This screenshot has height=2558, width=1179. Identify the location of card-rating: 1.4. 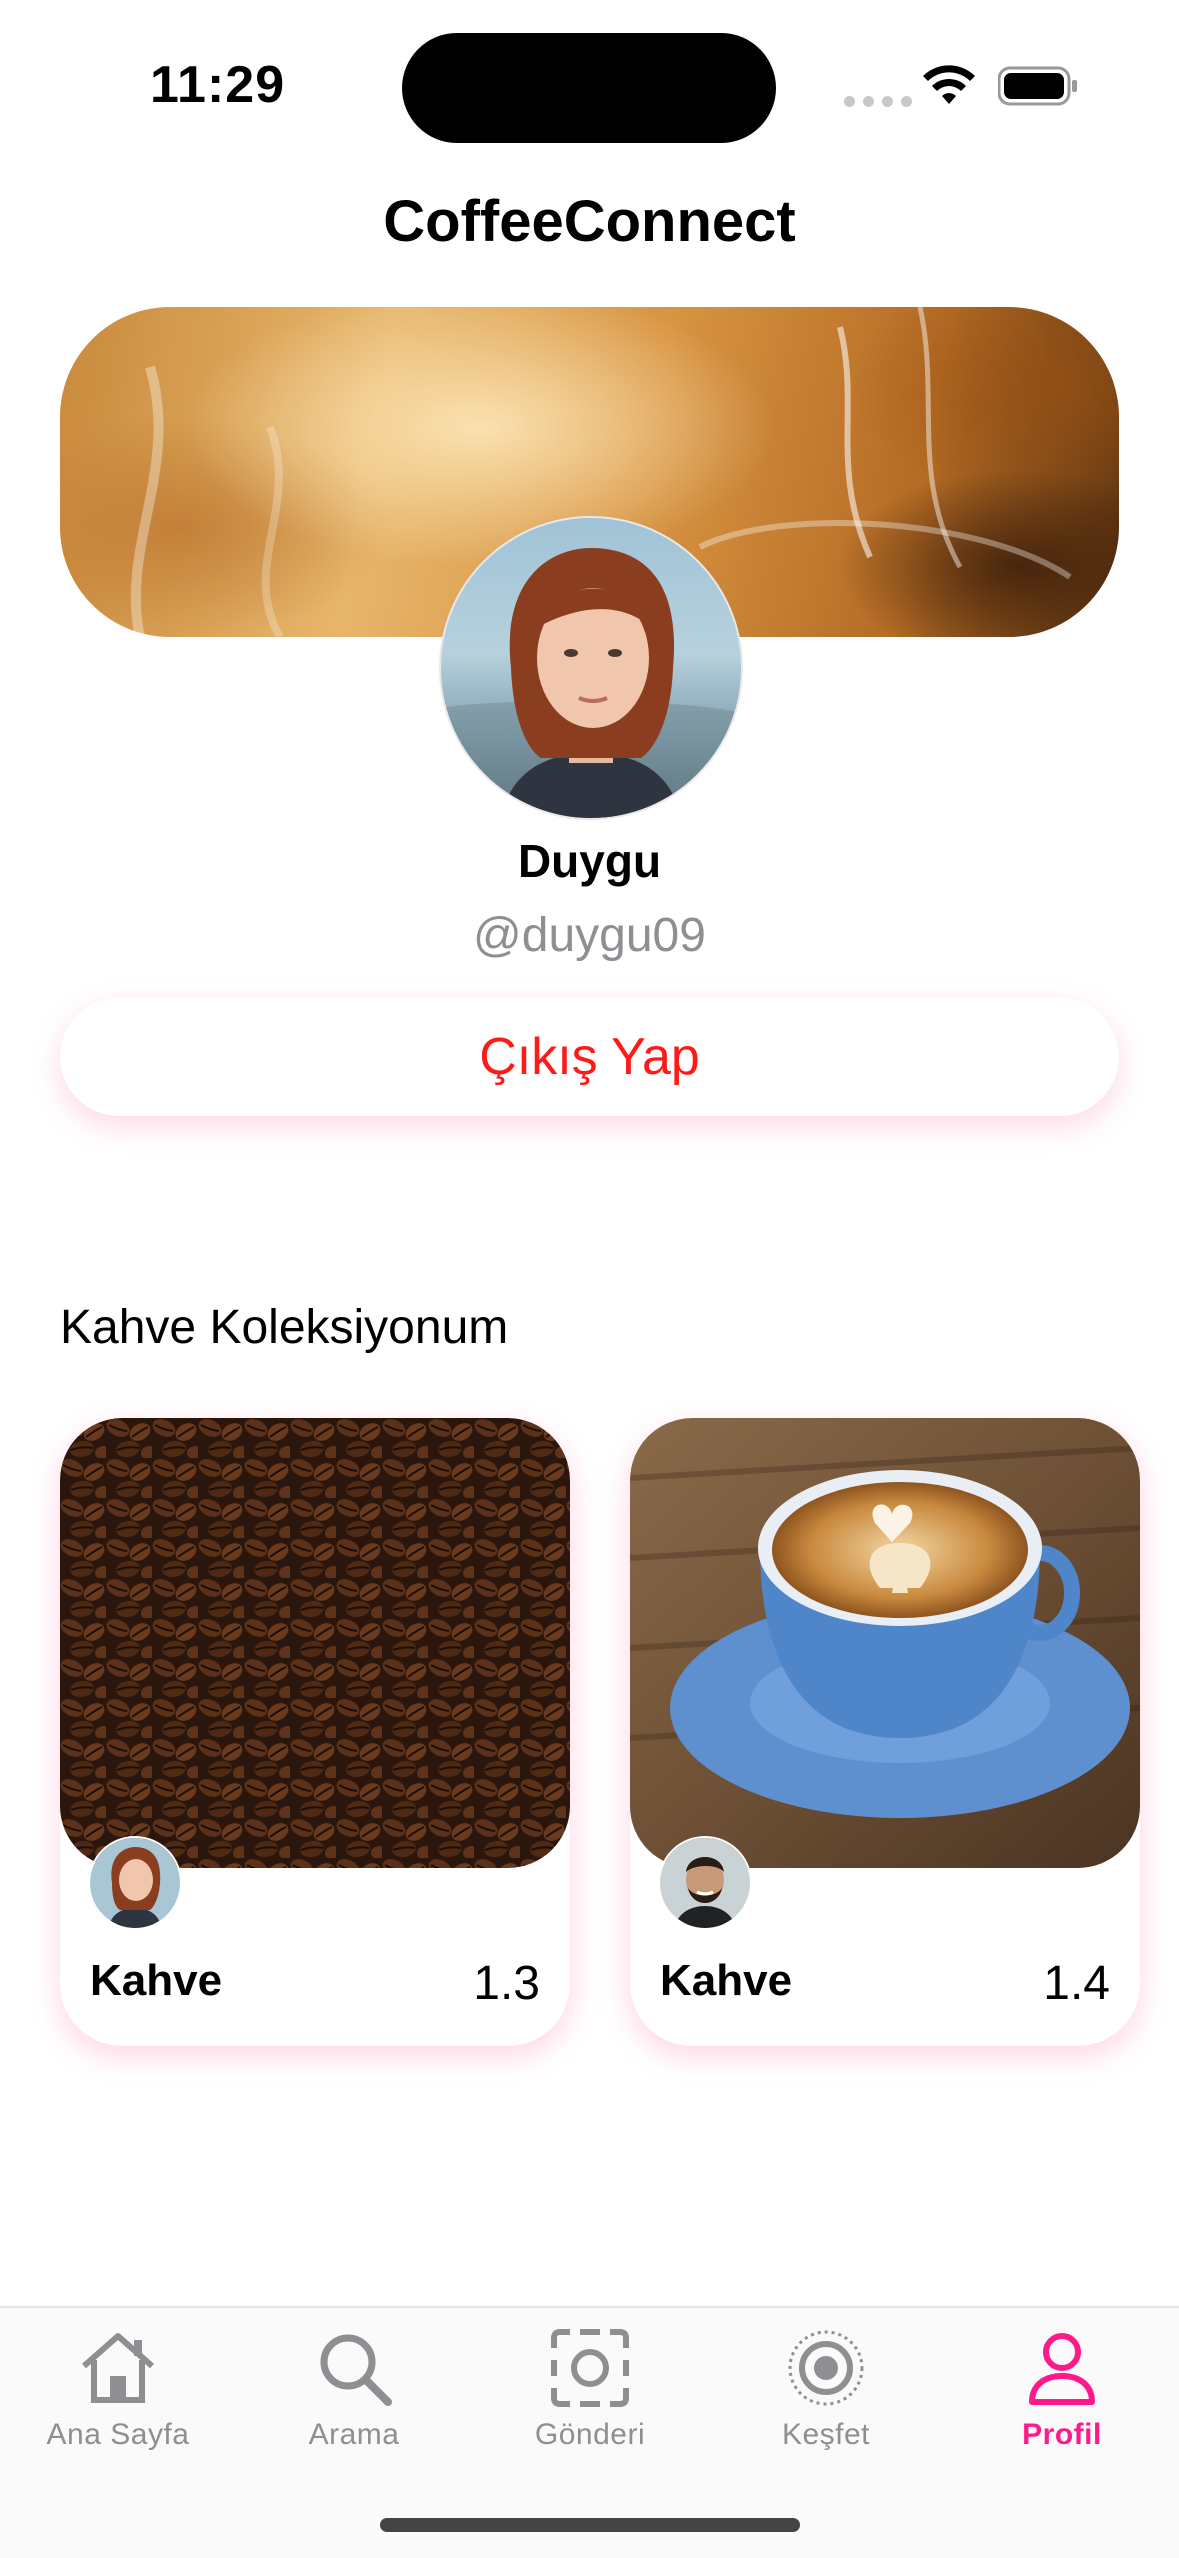
(1076, 1983).